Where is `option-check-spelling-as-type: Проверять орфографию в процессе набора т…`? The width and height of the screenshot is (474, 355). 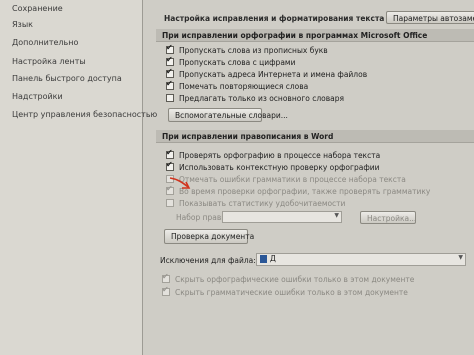 option-check-spelling-as-type: Проверять орфографию в процессе набора т… is located at coordinates (273, 154).